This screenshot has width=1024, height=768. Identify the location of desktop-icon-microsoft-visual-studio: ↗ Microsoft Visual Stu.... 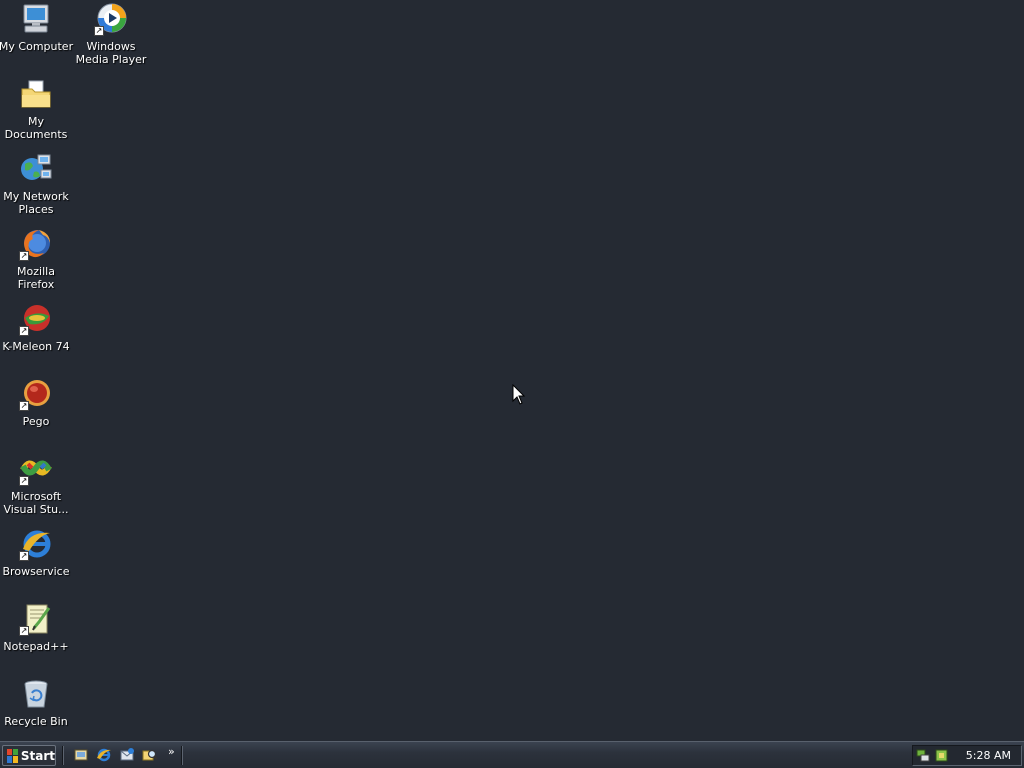
(36, 484).